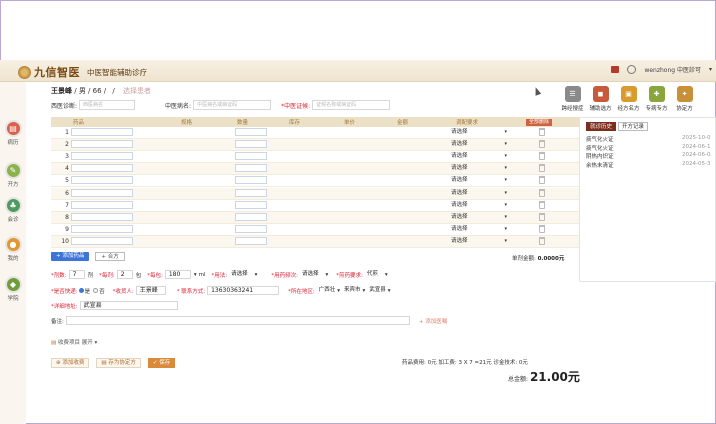 This screenshot has height=424, width=716. Describe the element at coordinates (232, 105) in the screenshot. I see `tcm-disease-input: 中医病名或病证码` at that location.